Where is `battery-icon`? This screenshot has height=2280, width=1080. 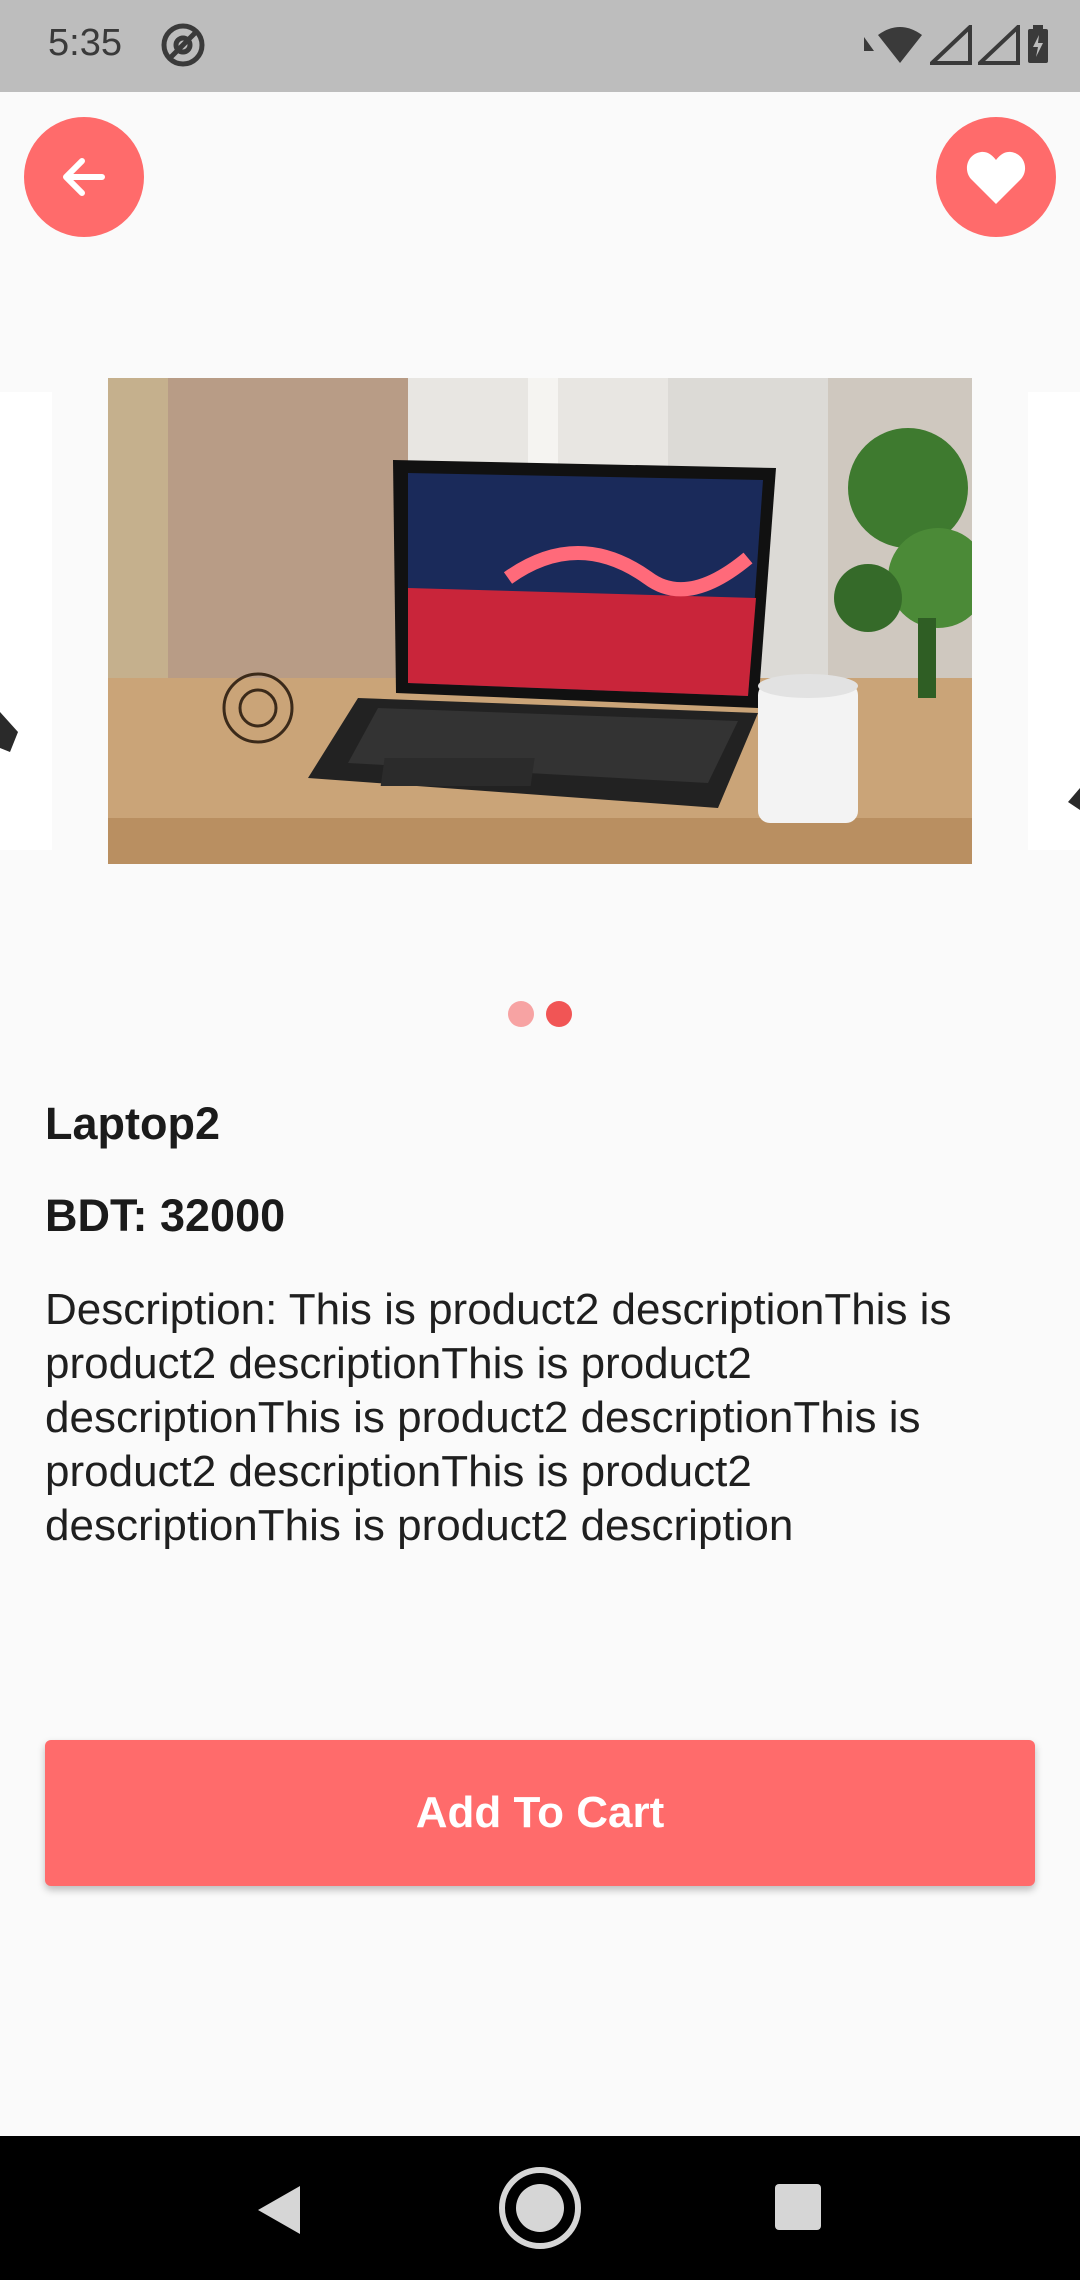 battery-icon is located at coordinates (1038, 44).